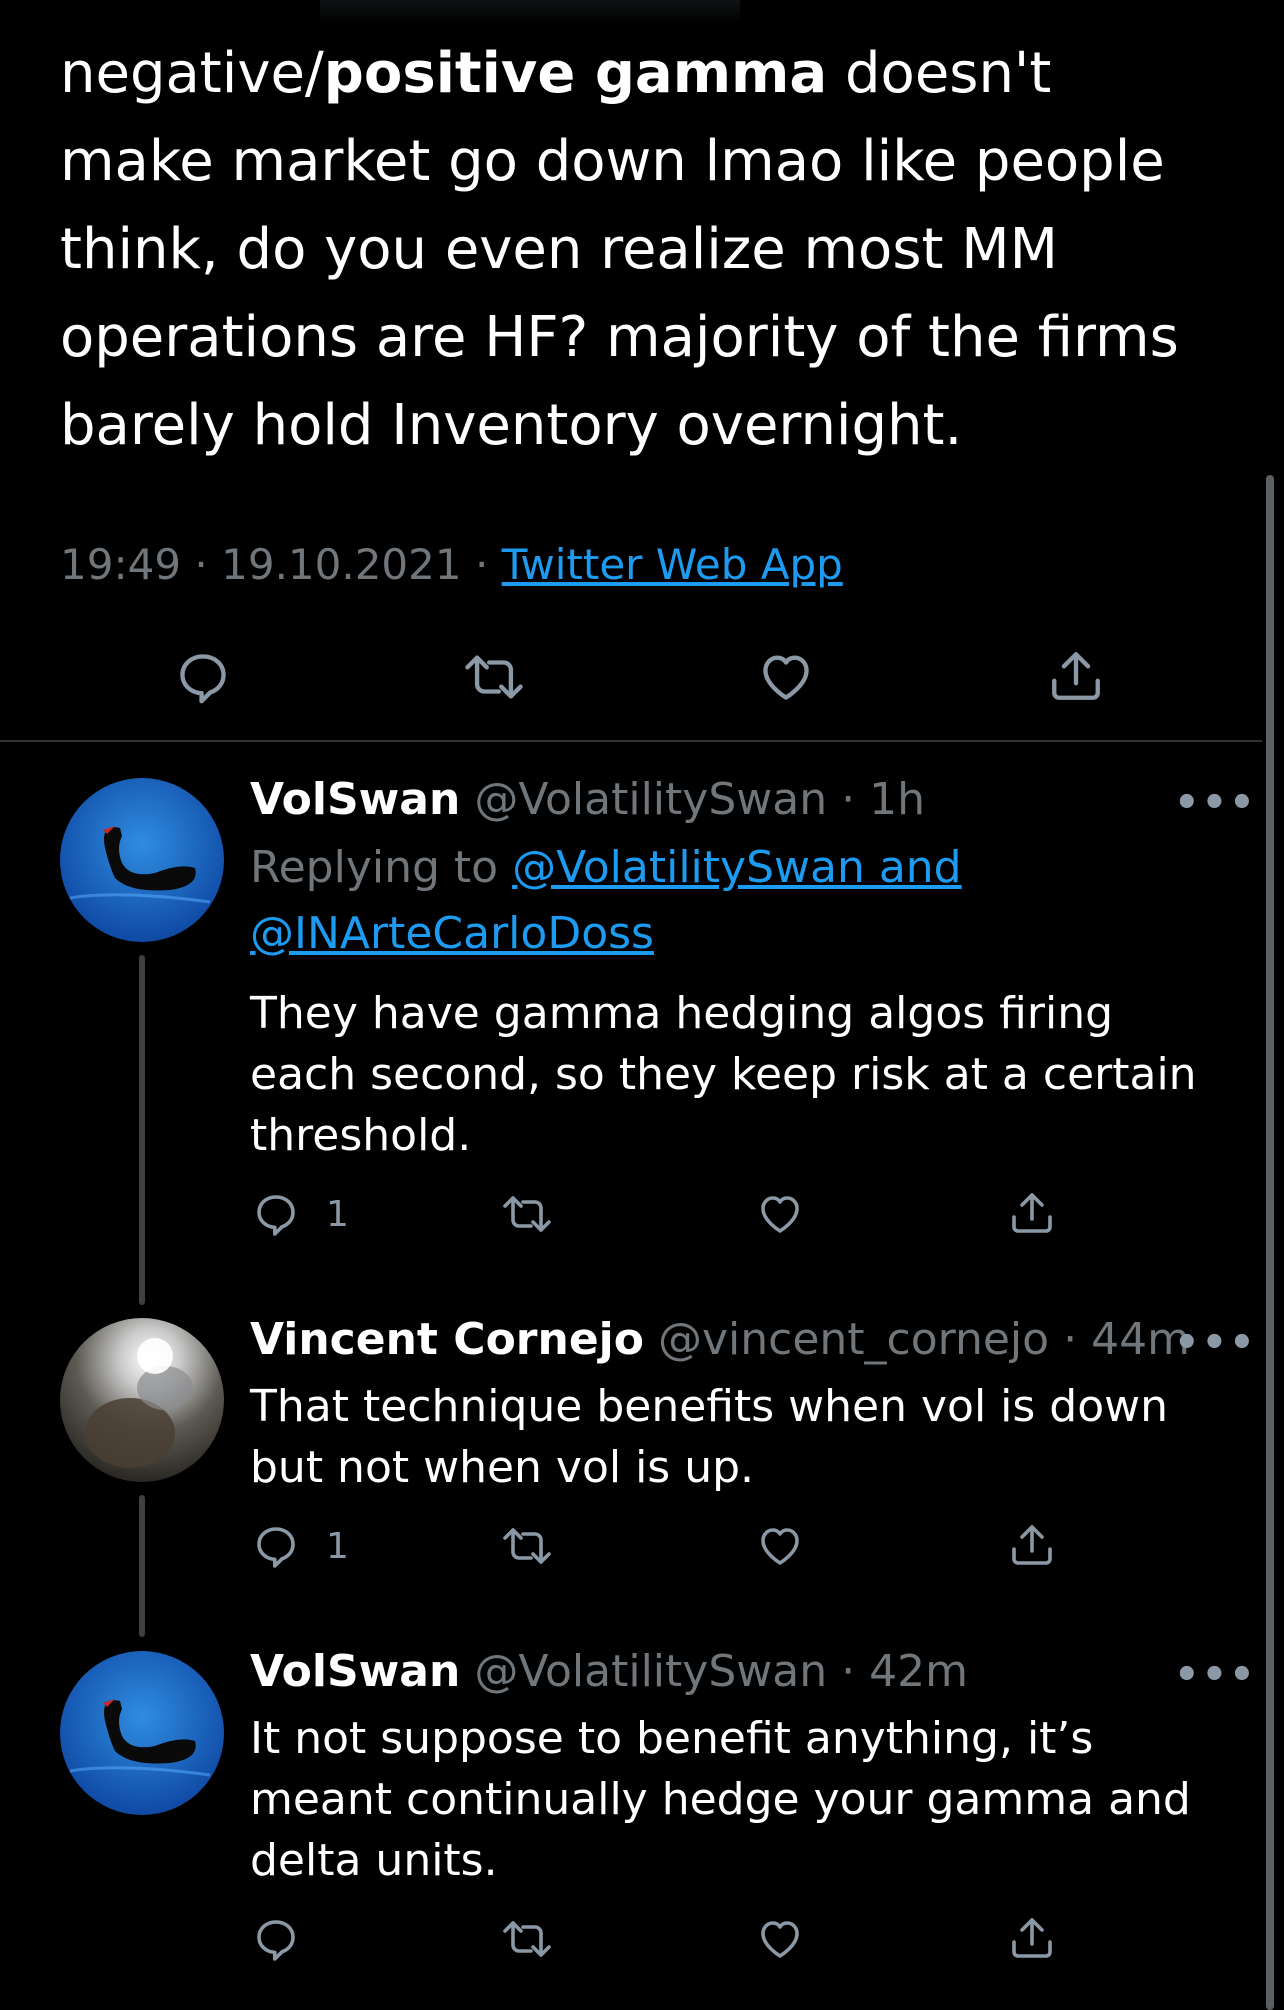 The width and height of the screenshot is (1284, 2010). I want to click on divider, so click(631, 741).